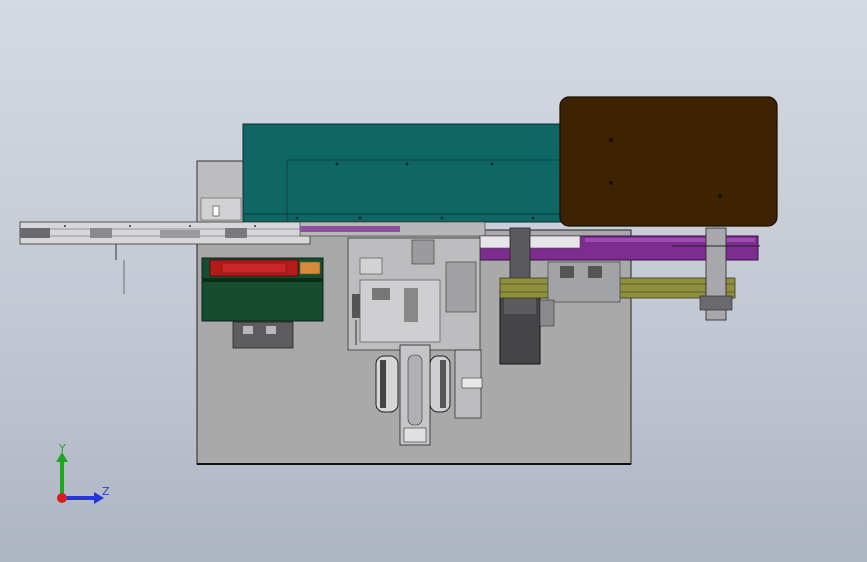 The height and width of the screenshot is (562, 867). What do you see at coordinates (403, 173) in the screenshot?
I see `teal-cover` at bounding box center [403, 173].